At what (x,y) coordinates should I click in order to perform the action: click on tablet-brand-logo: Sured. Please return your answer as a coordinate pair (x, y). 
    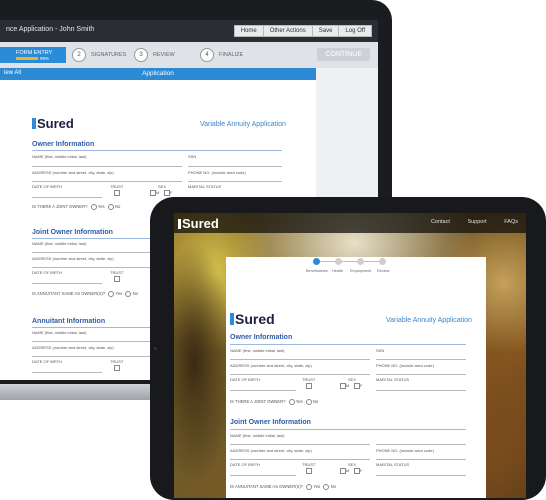
    Looking at the image, I should click on (198, 223).